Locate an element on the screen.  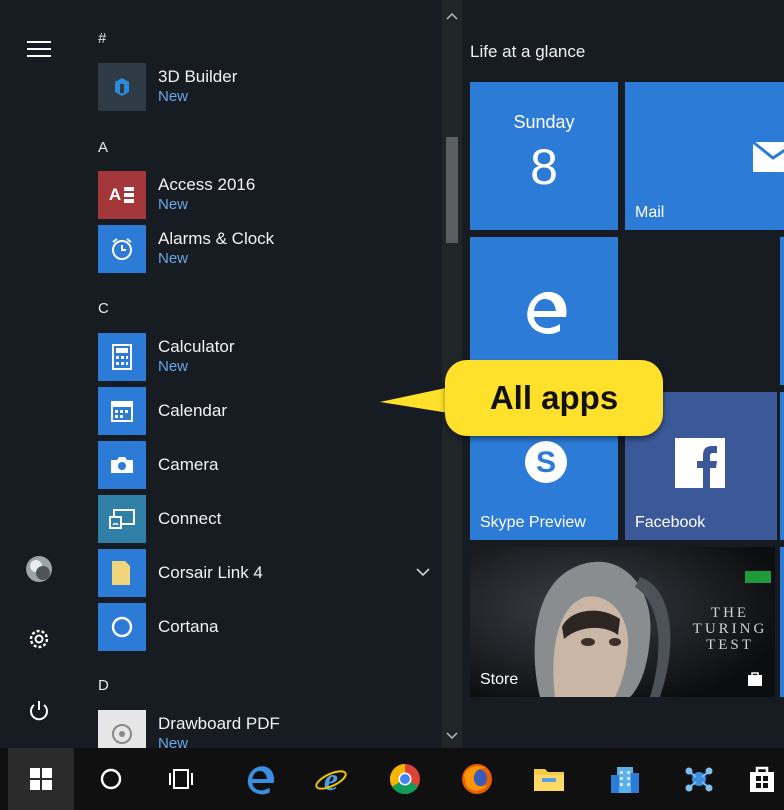
power-icon is located at coordinates (39, 711).